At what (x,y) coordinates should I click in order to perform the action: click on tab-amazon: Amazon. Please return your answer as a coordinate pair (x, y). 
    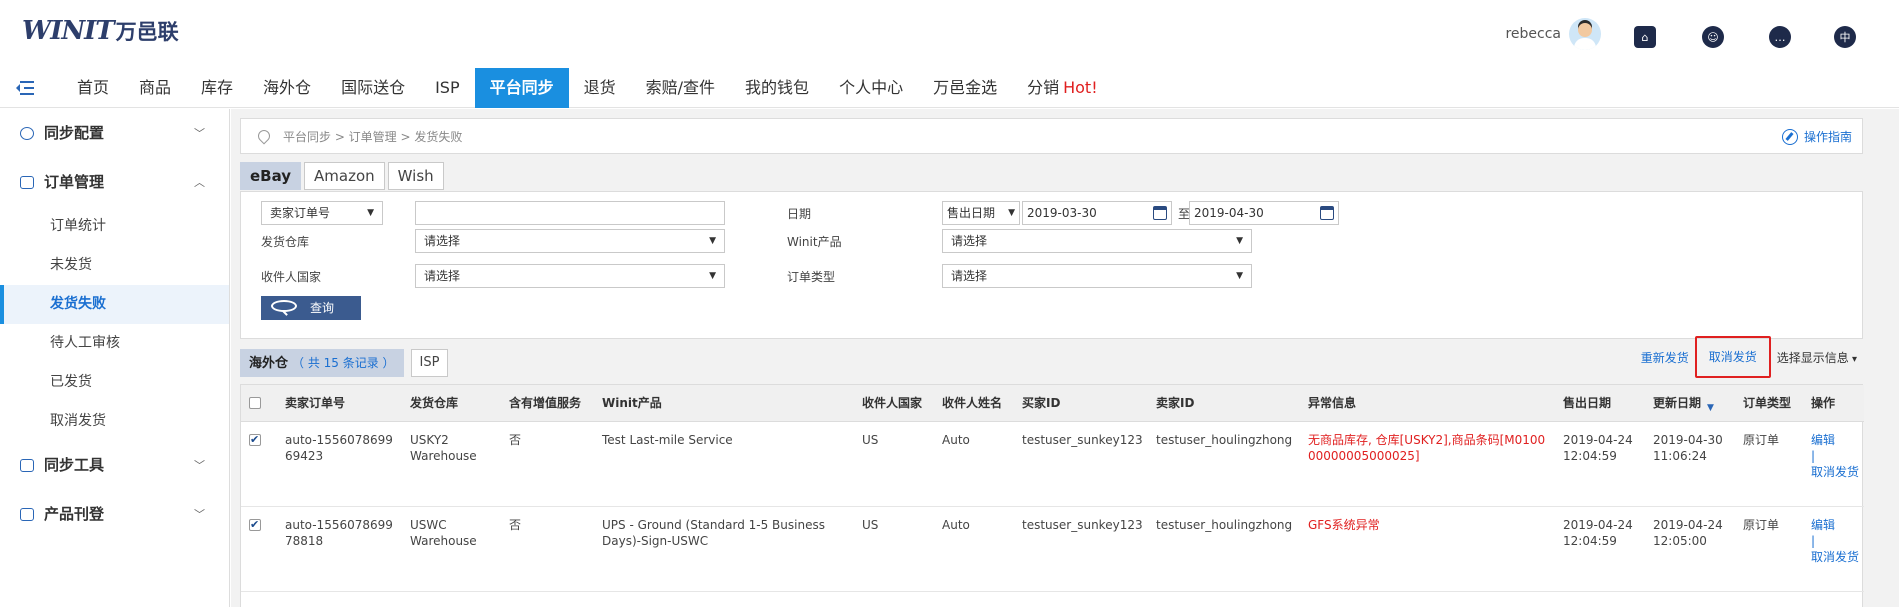
    Looking at the image, I should click on (344, 176).